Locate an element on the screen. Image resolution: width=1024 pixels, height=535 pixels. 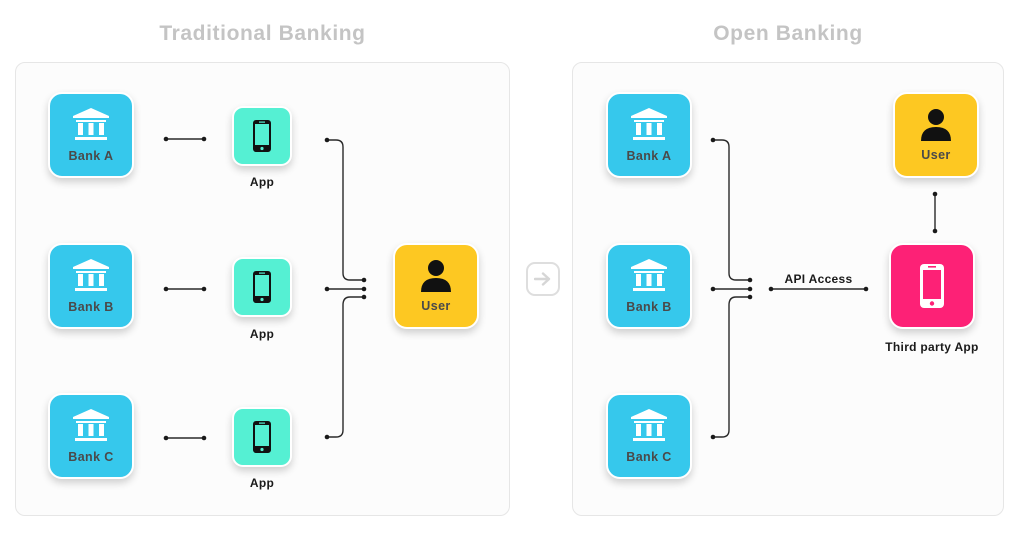
traditional-app-a is located at coordinates (262, 136).